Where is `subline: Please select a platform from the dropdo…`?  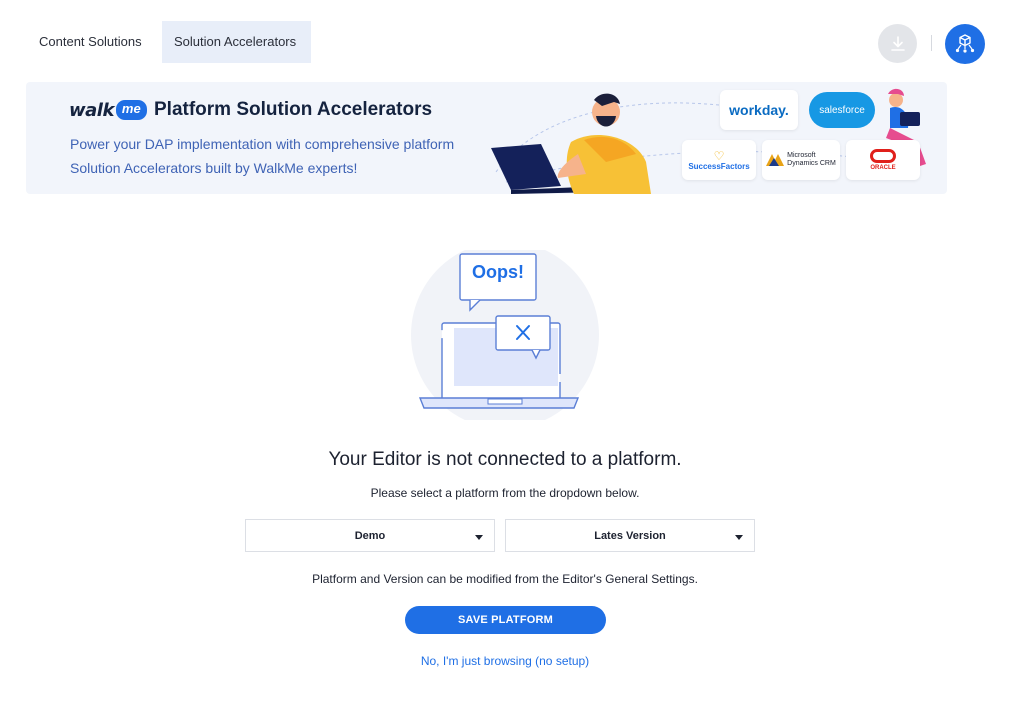 subline: Please select a platform from the dropdo… is located at coordinates (505, 493).